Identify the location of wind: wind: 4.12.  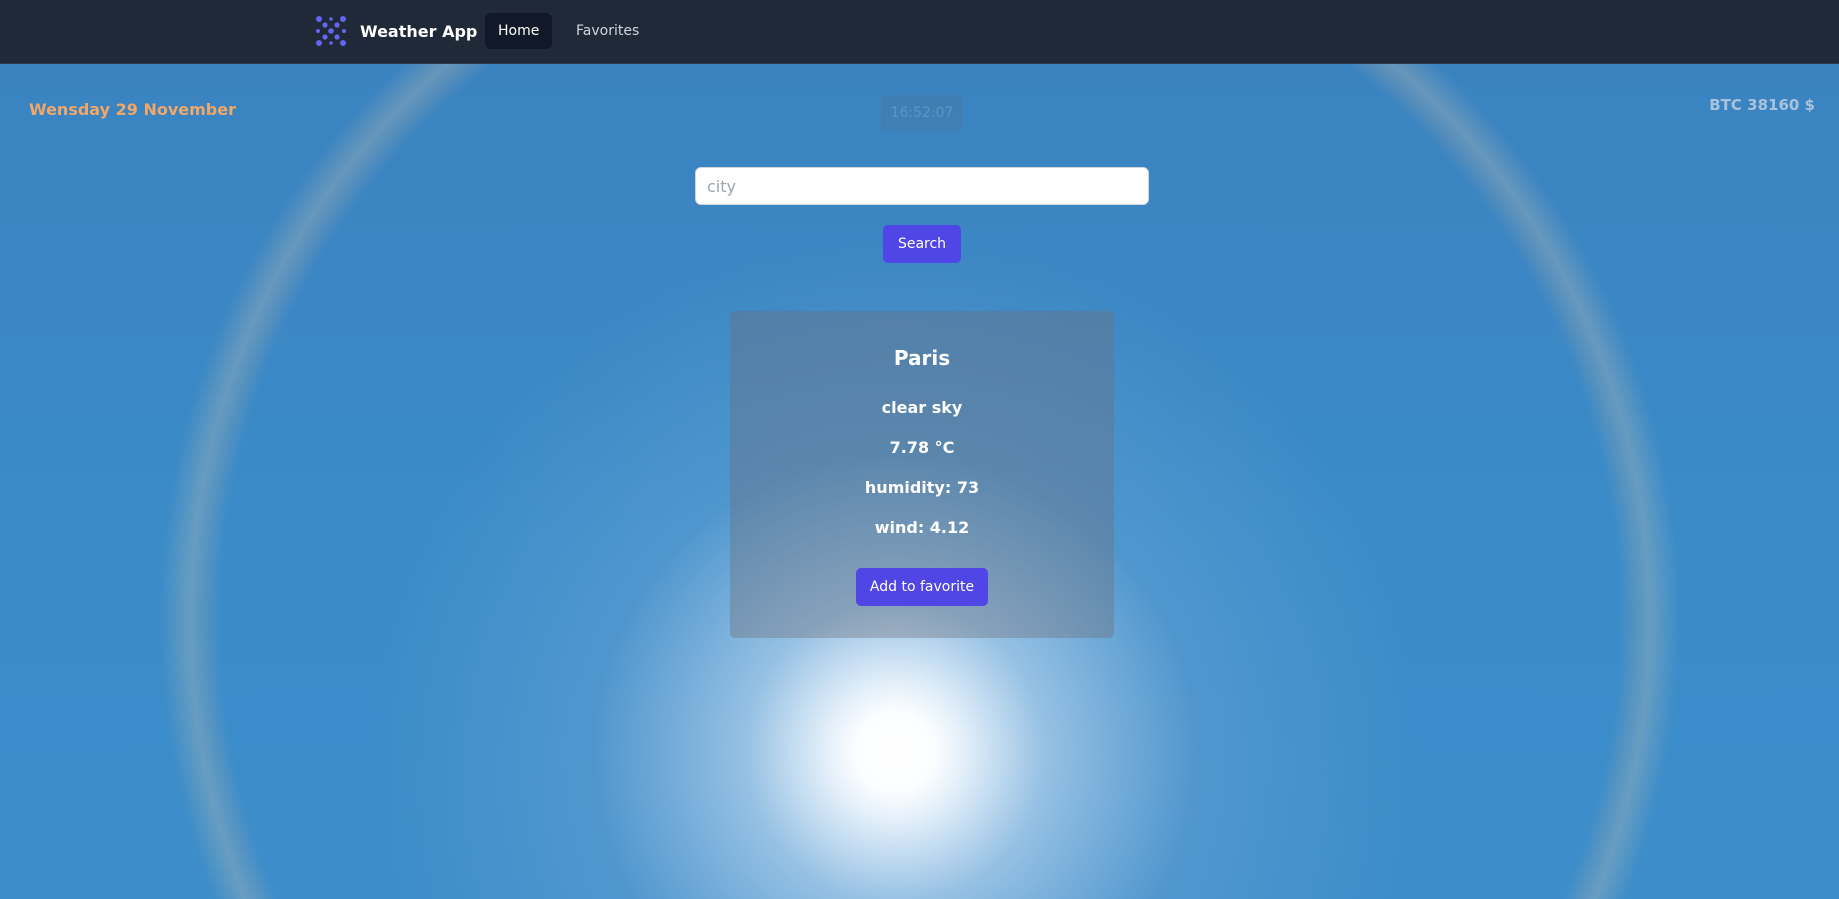
(922, 527).